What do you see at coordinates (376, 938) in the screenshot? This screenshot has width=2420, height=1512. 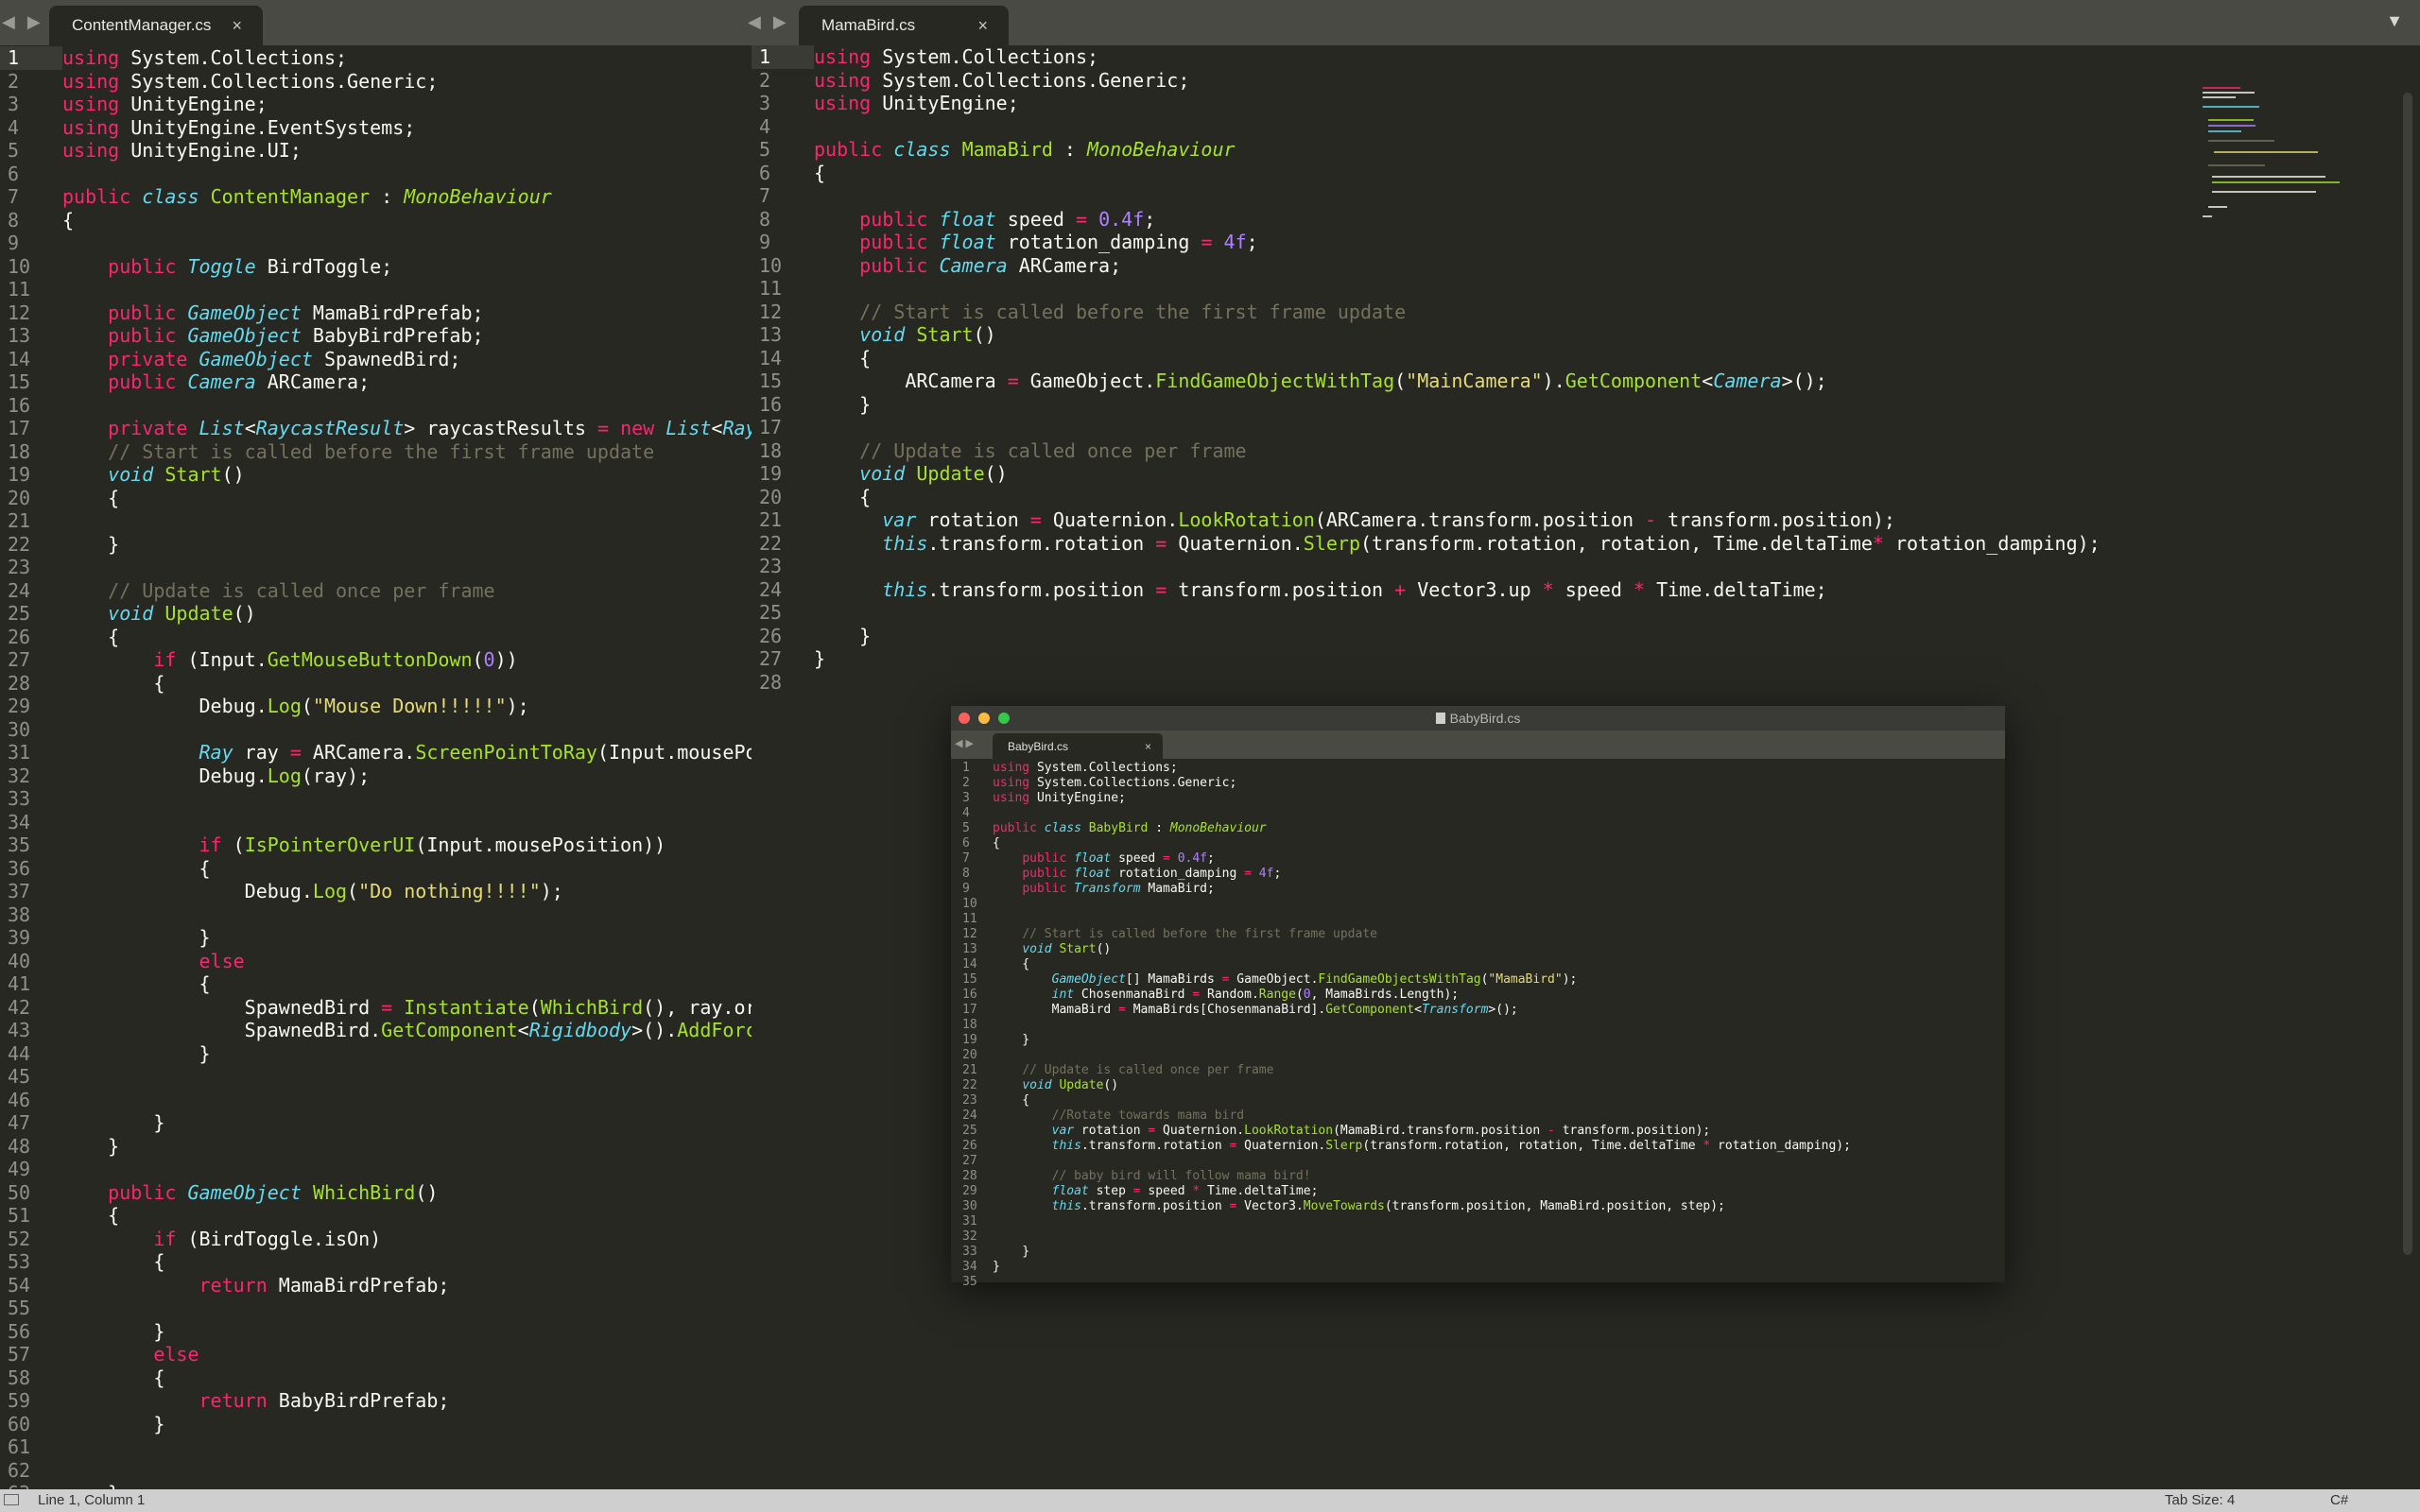 I see `code-line: 39 }` at bounding box center [376, 938].